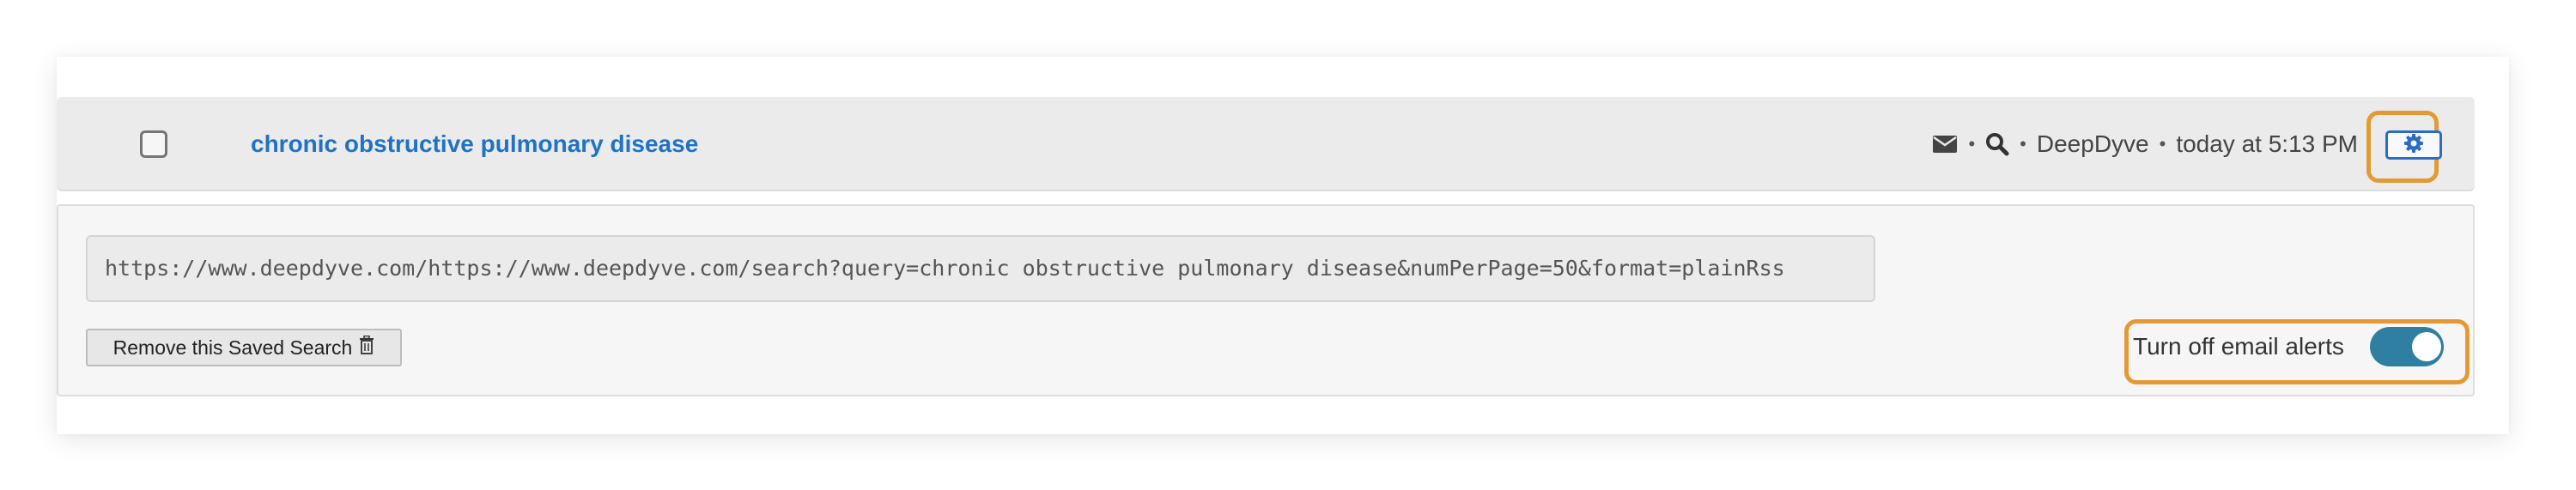 The height and width of the screenshot is (490, 2576). I want to click on gear-icon, so click(2413, 145).